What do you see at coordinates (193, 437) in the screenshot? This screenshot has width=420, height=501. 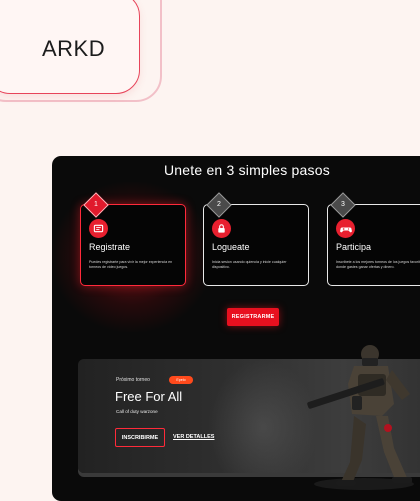 I see `view-details-link: VER DETALLES` at bounding box center [193, 437].